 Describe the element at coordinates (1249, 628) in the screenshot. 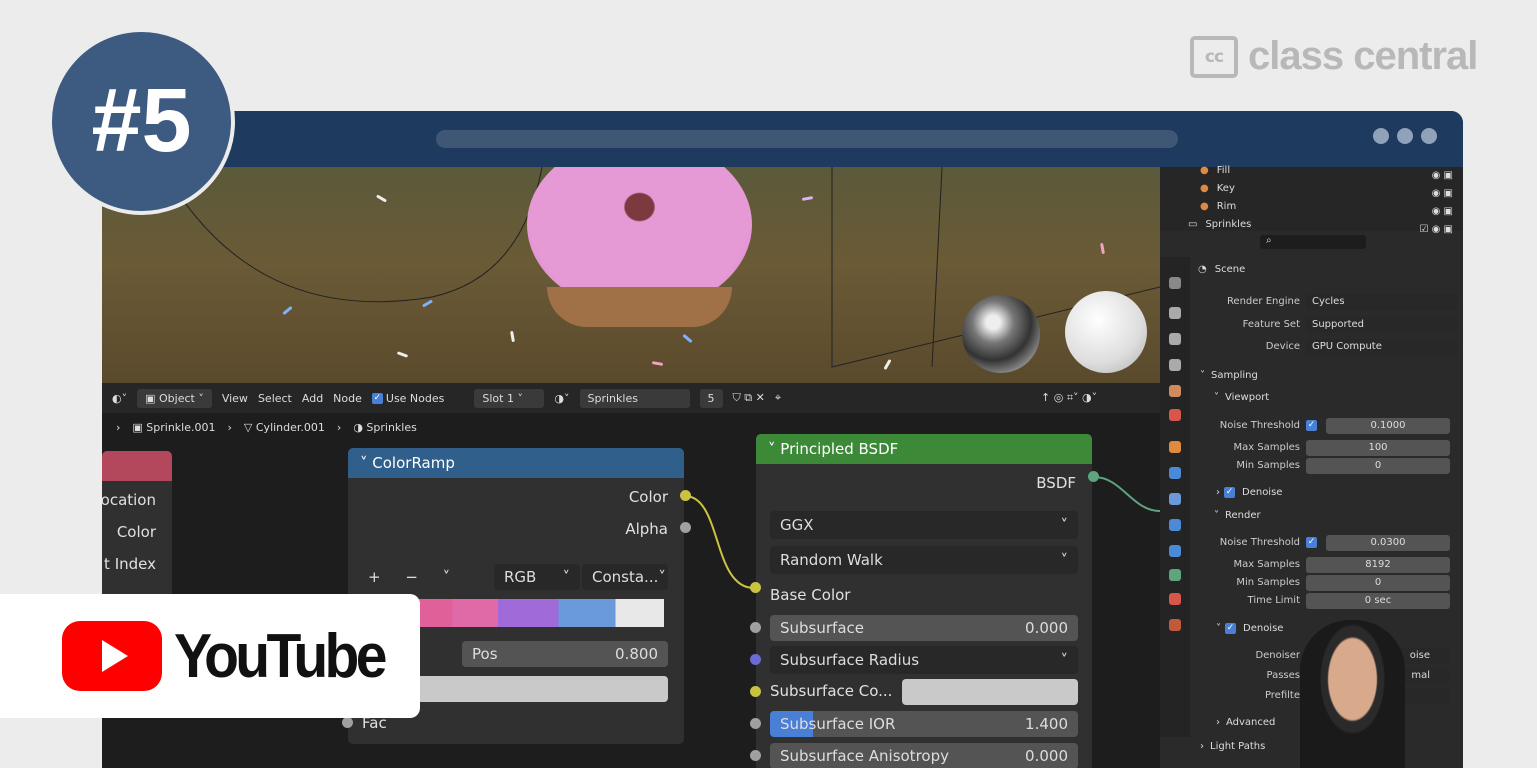

I see `render-denoise-toggle: ˅ ✓ Denoise` at that location.